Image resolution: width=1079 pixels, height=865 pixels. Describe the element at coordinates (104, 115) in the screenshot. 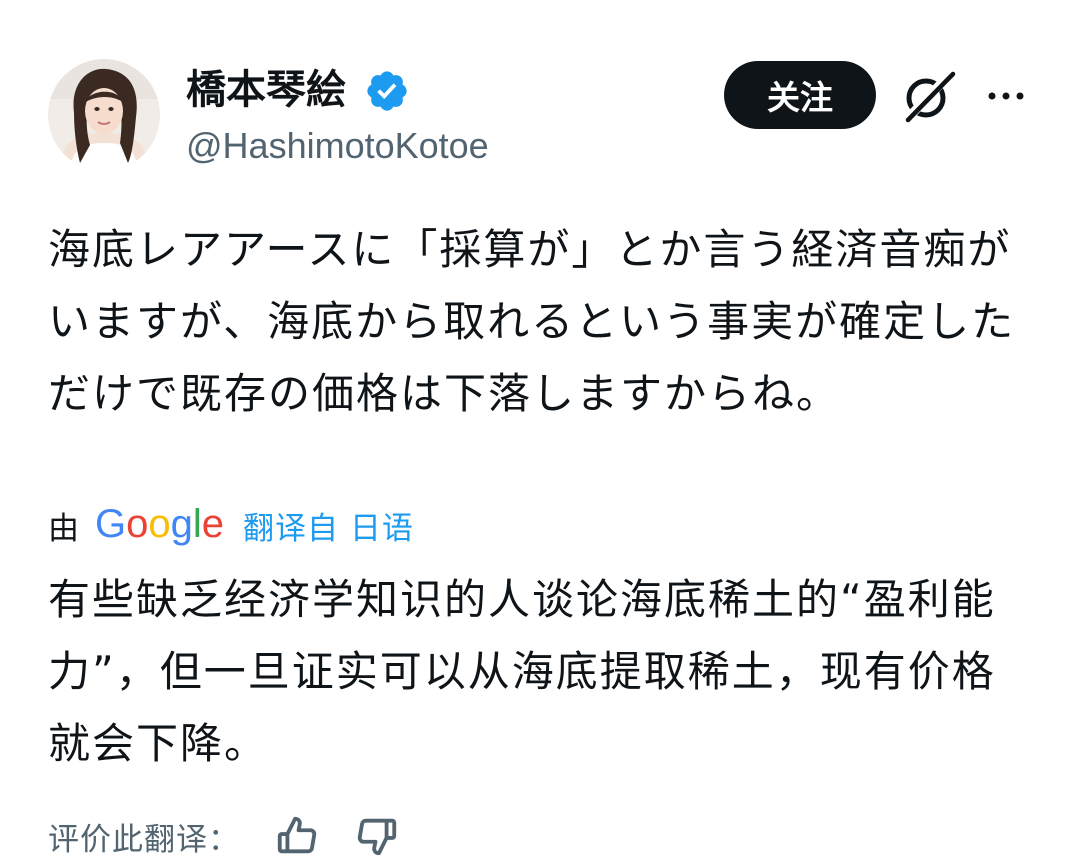

I see `avatar` at that location.